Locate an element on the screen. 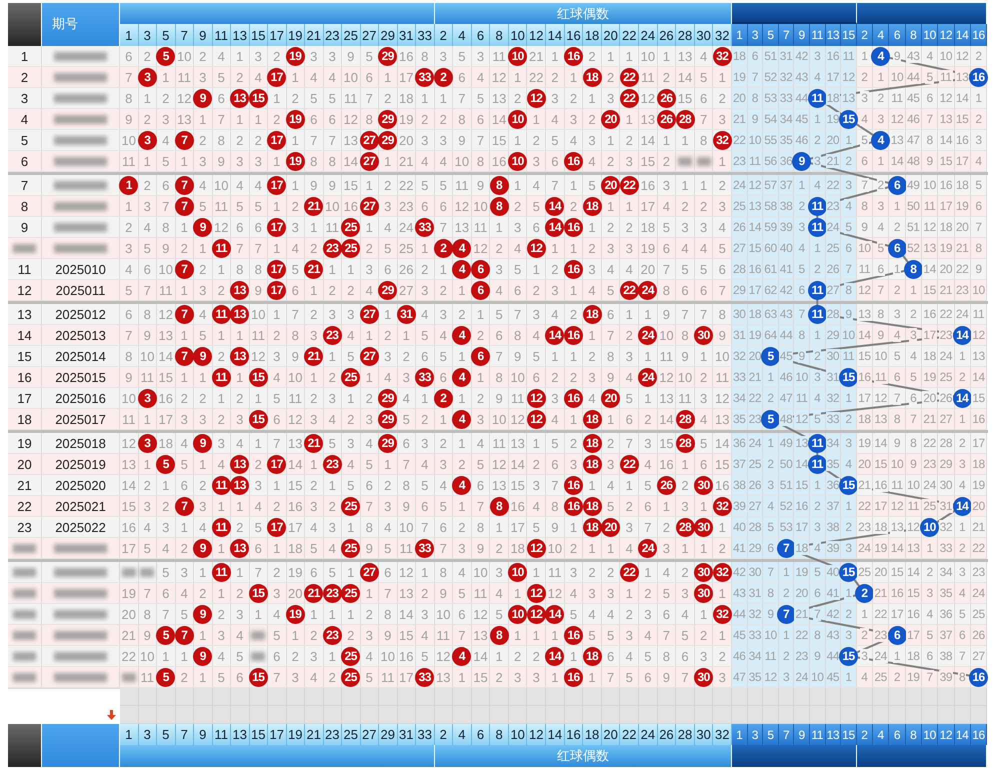 The image size is (993, 773). column-header: 3 is located at coordinates (147, 734).